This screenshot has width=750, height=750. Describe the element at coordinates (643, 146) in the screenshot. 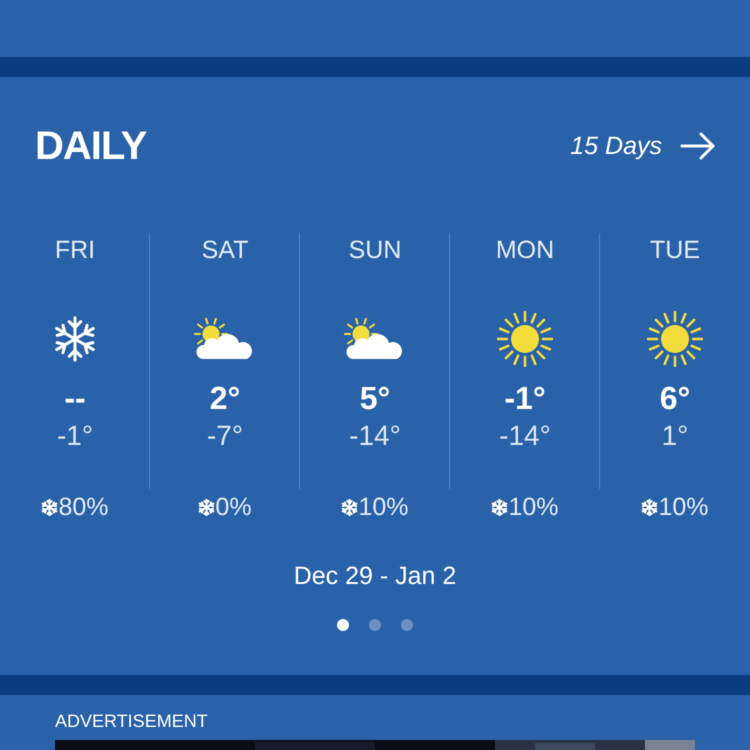

I see `more-days-link: 15 Days` at that location.